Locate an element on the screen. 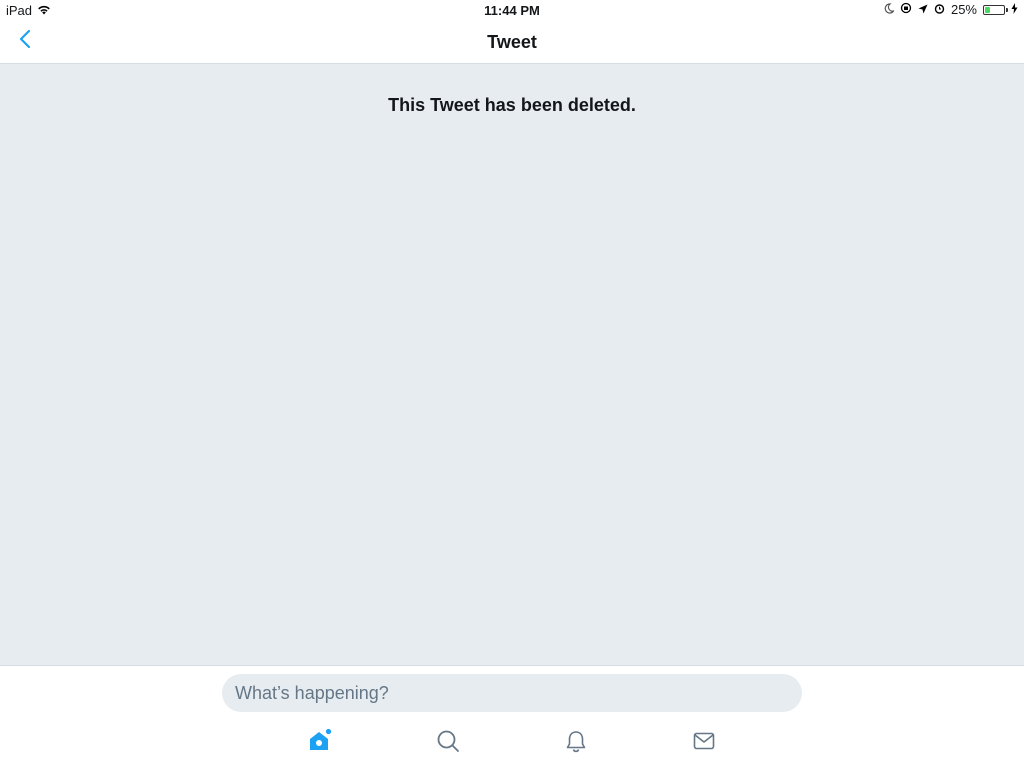  envelope-icon is located at coordinates (704, 743).